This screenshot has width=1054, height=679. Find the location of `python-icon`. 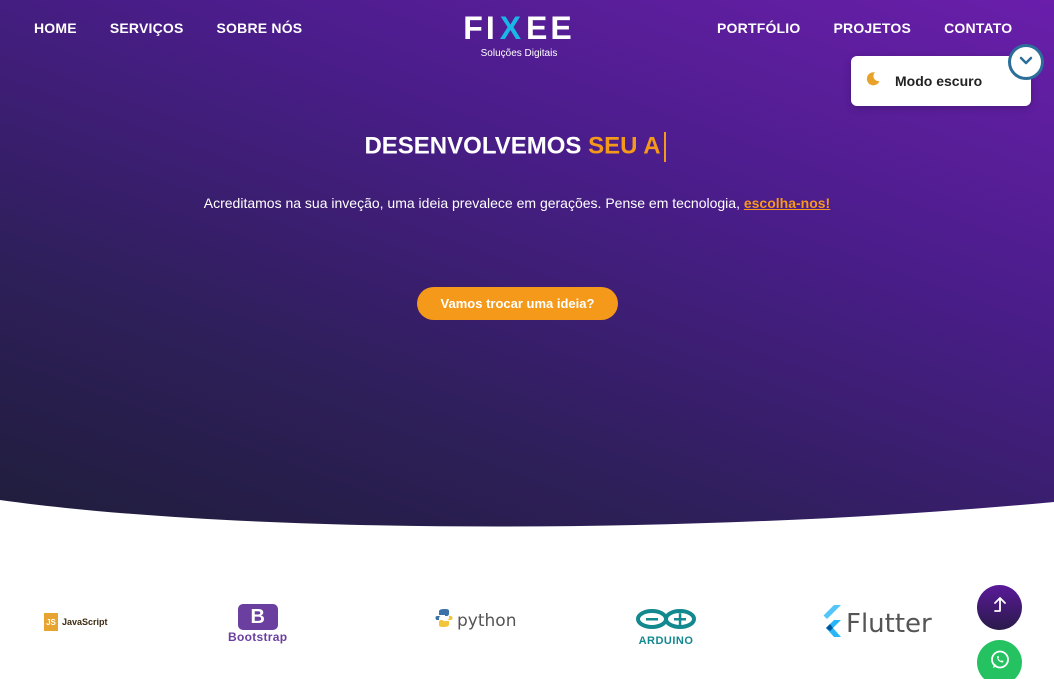

python-icon is located at coordinates (444, 620).